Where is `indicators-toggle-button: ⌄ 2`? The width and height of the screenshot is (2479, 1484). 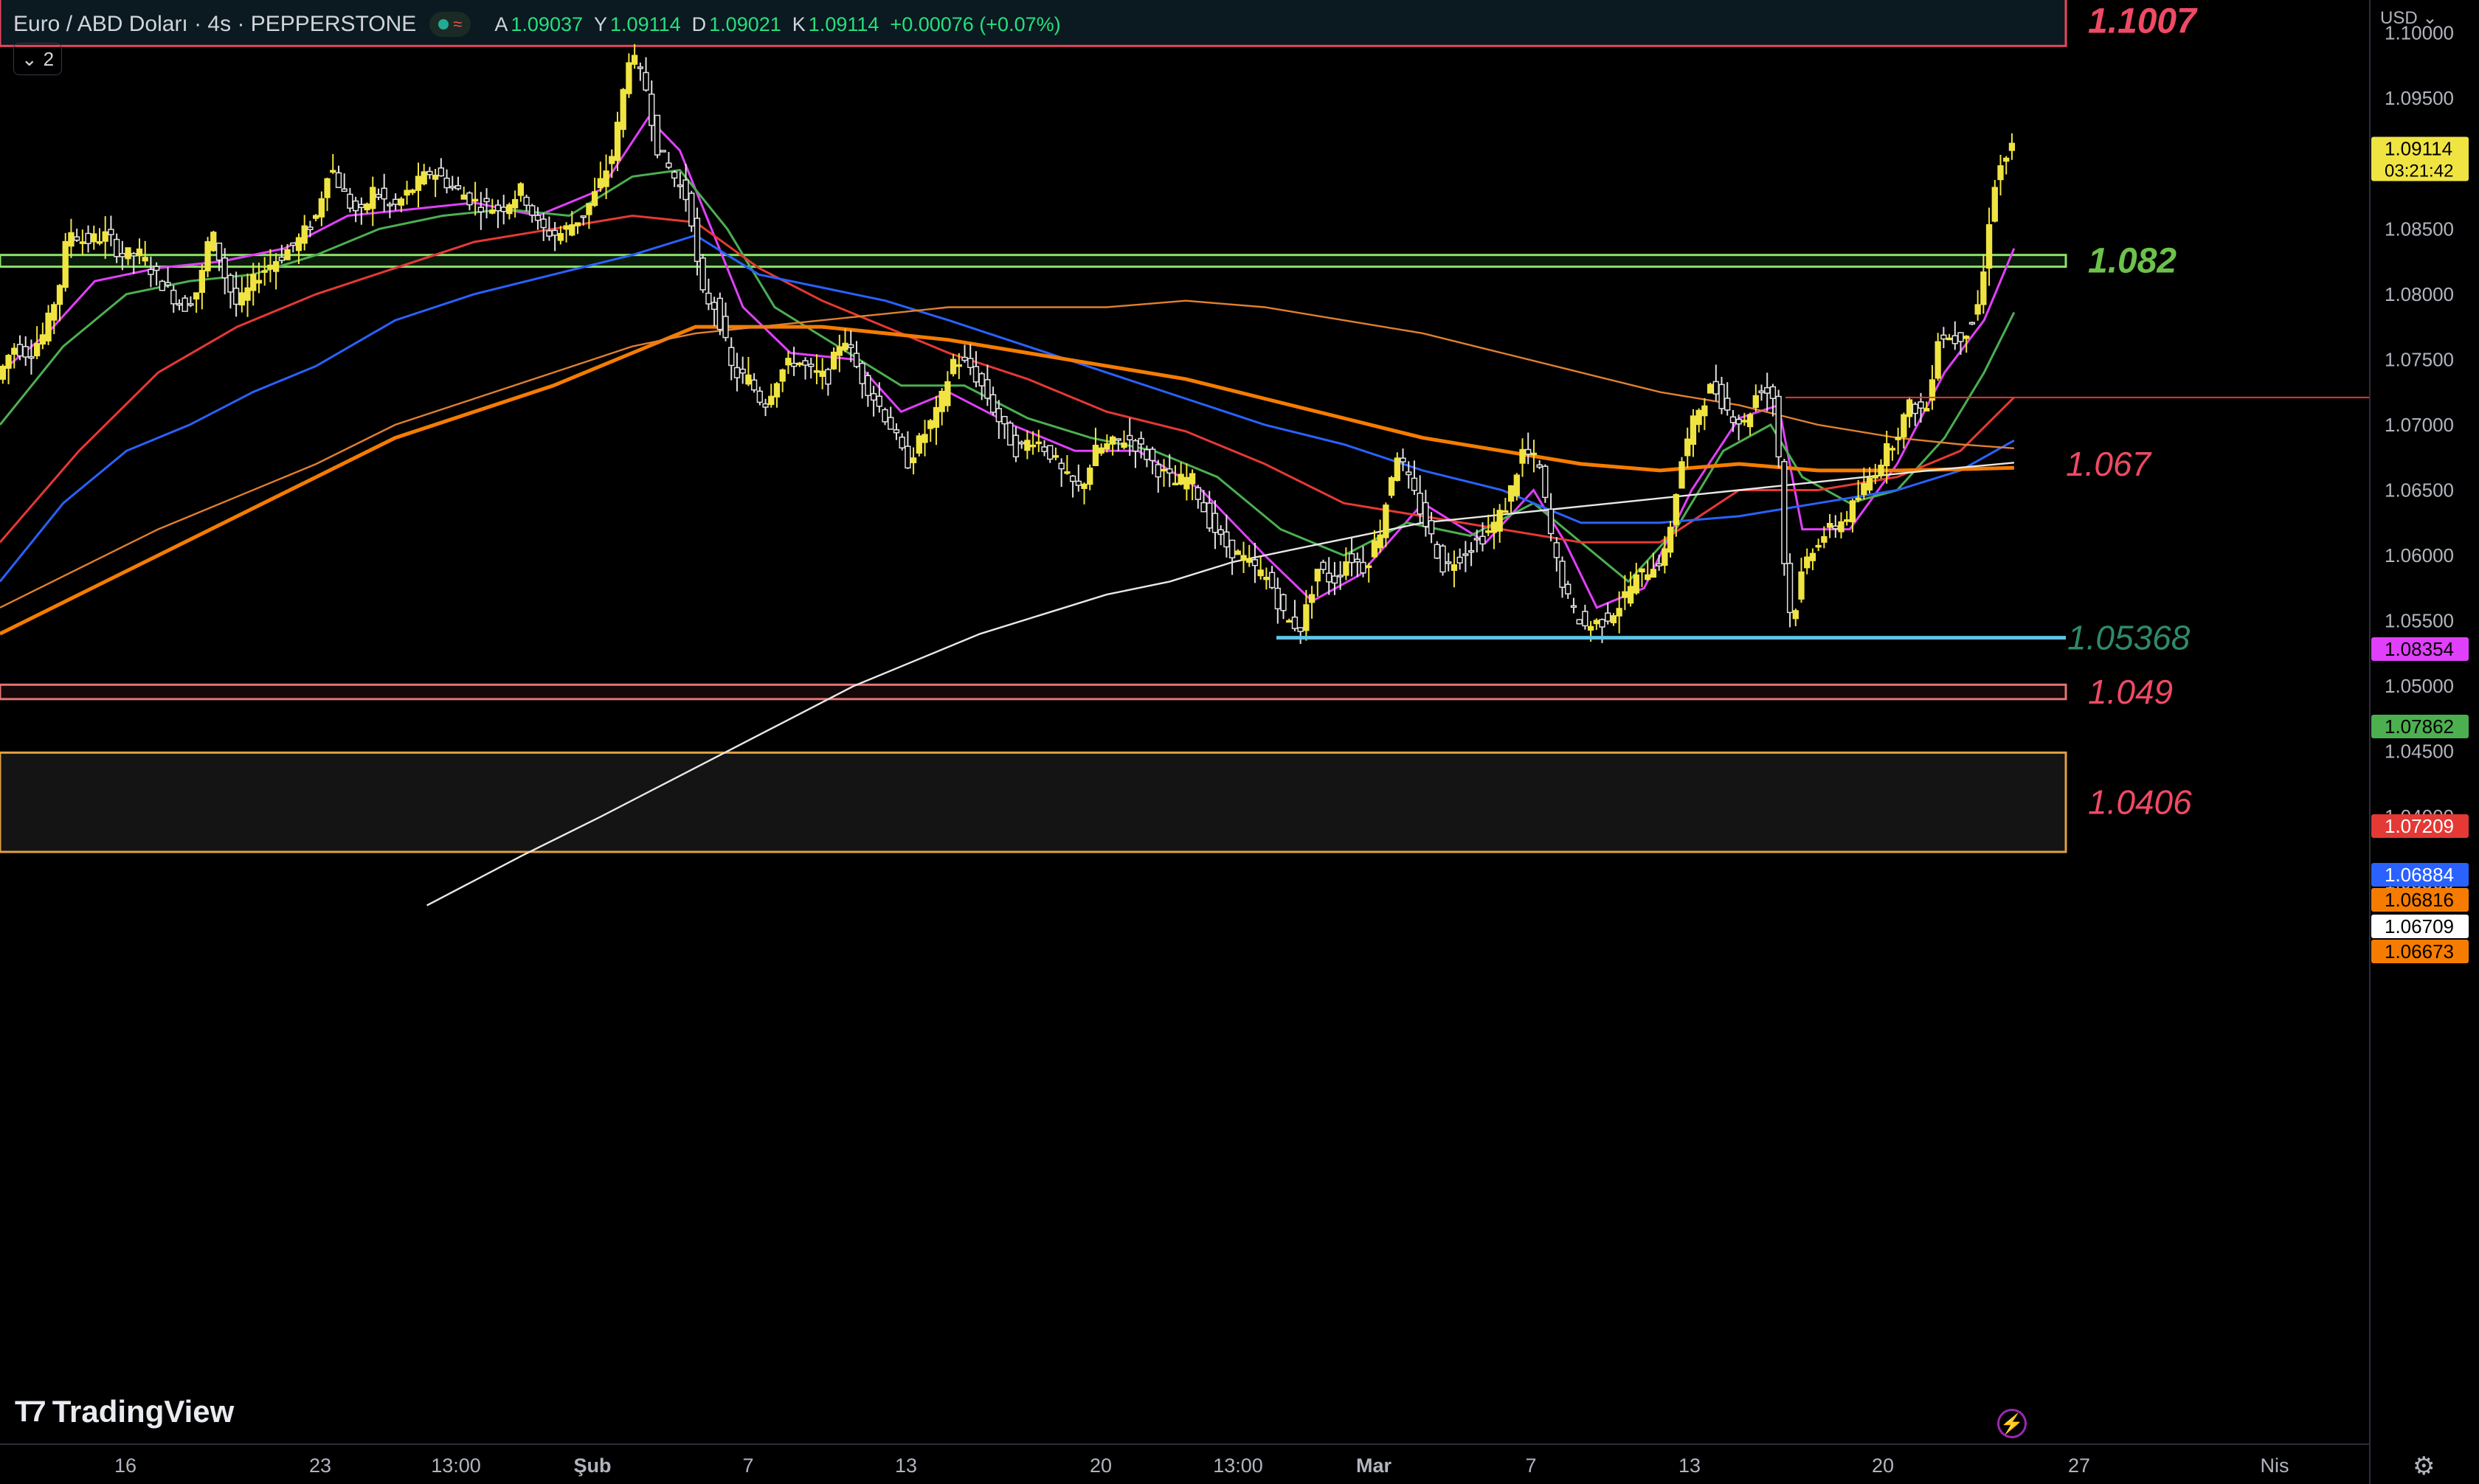
indicators-toggle-button: ⌄ 2 is located at coordinates (37, 59).